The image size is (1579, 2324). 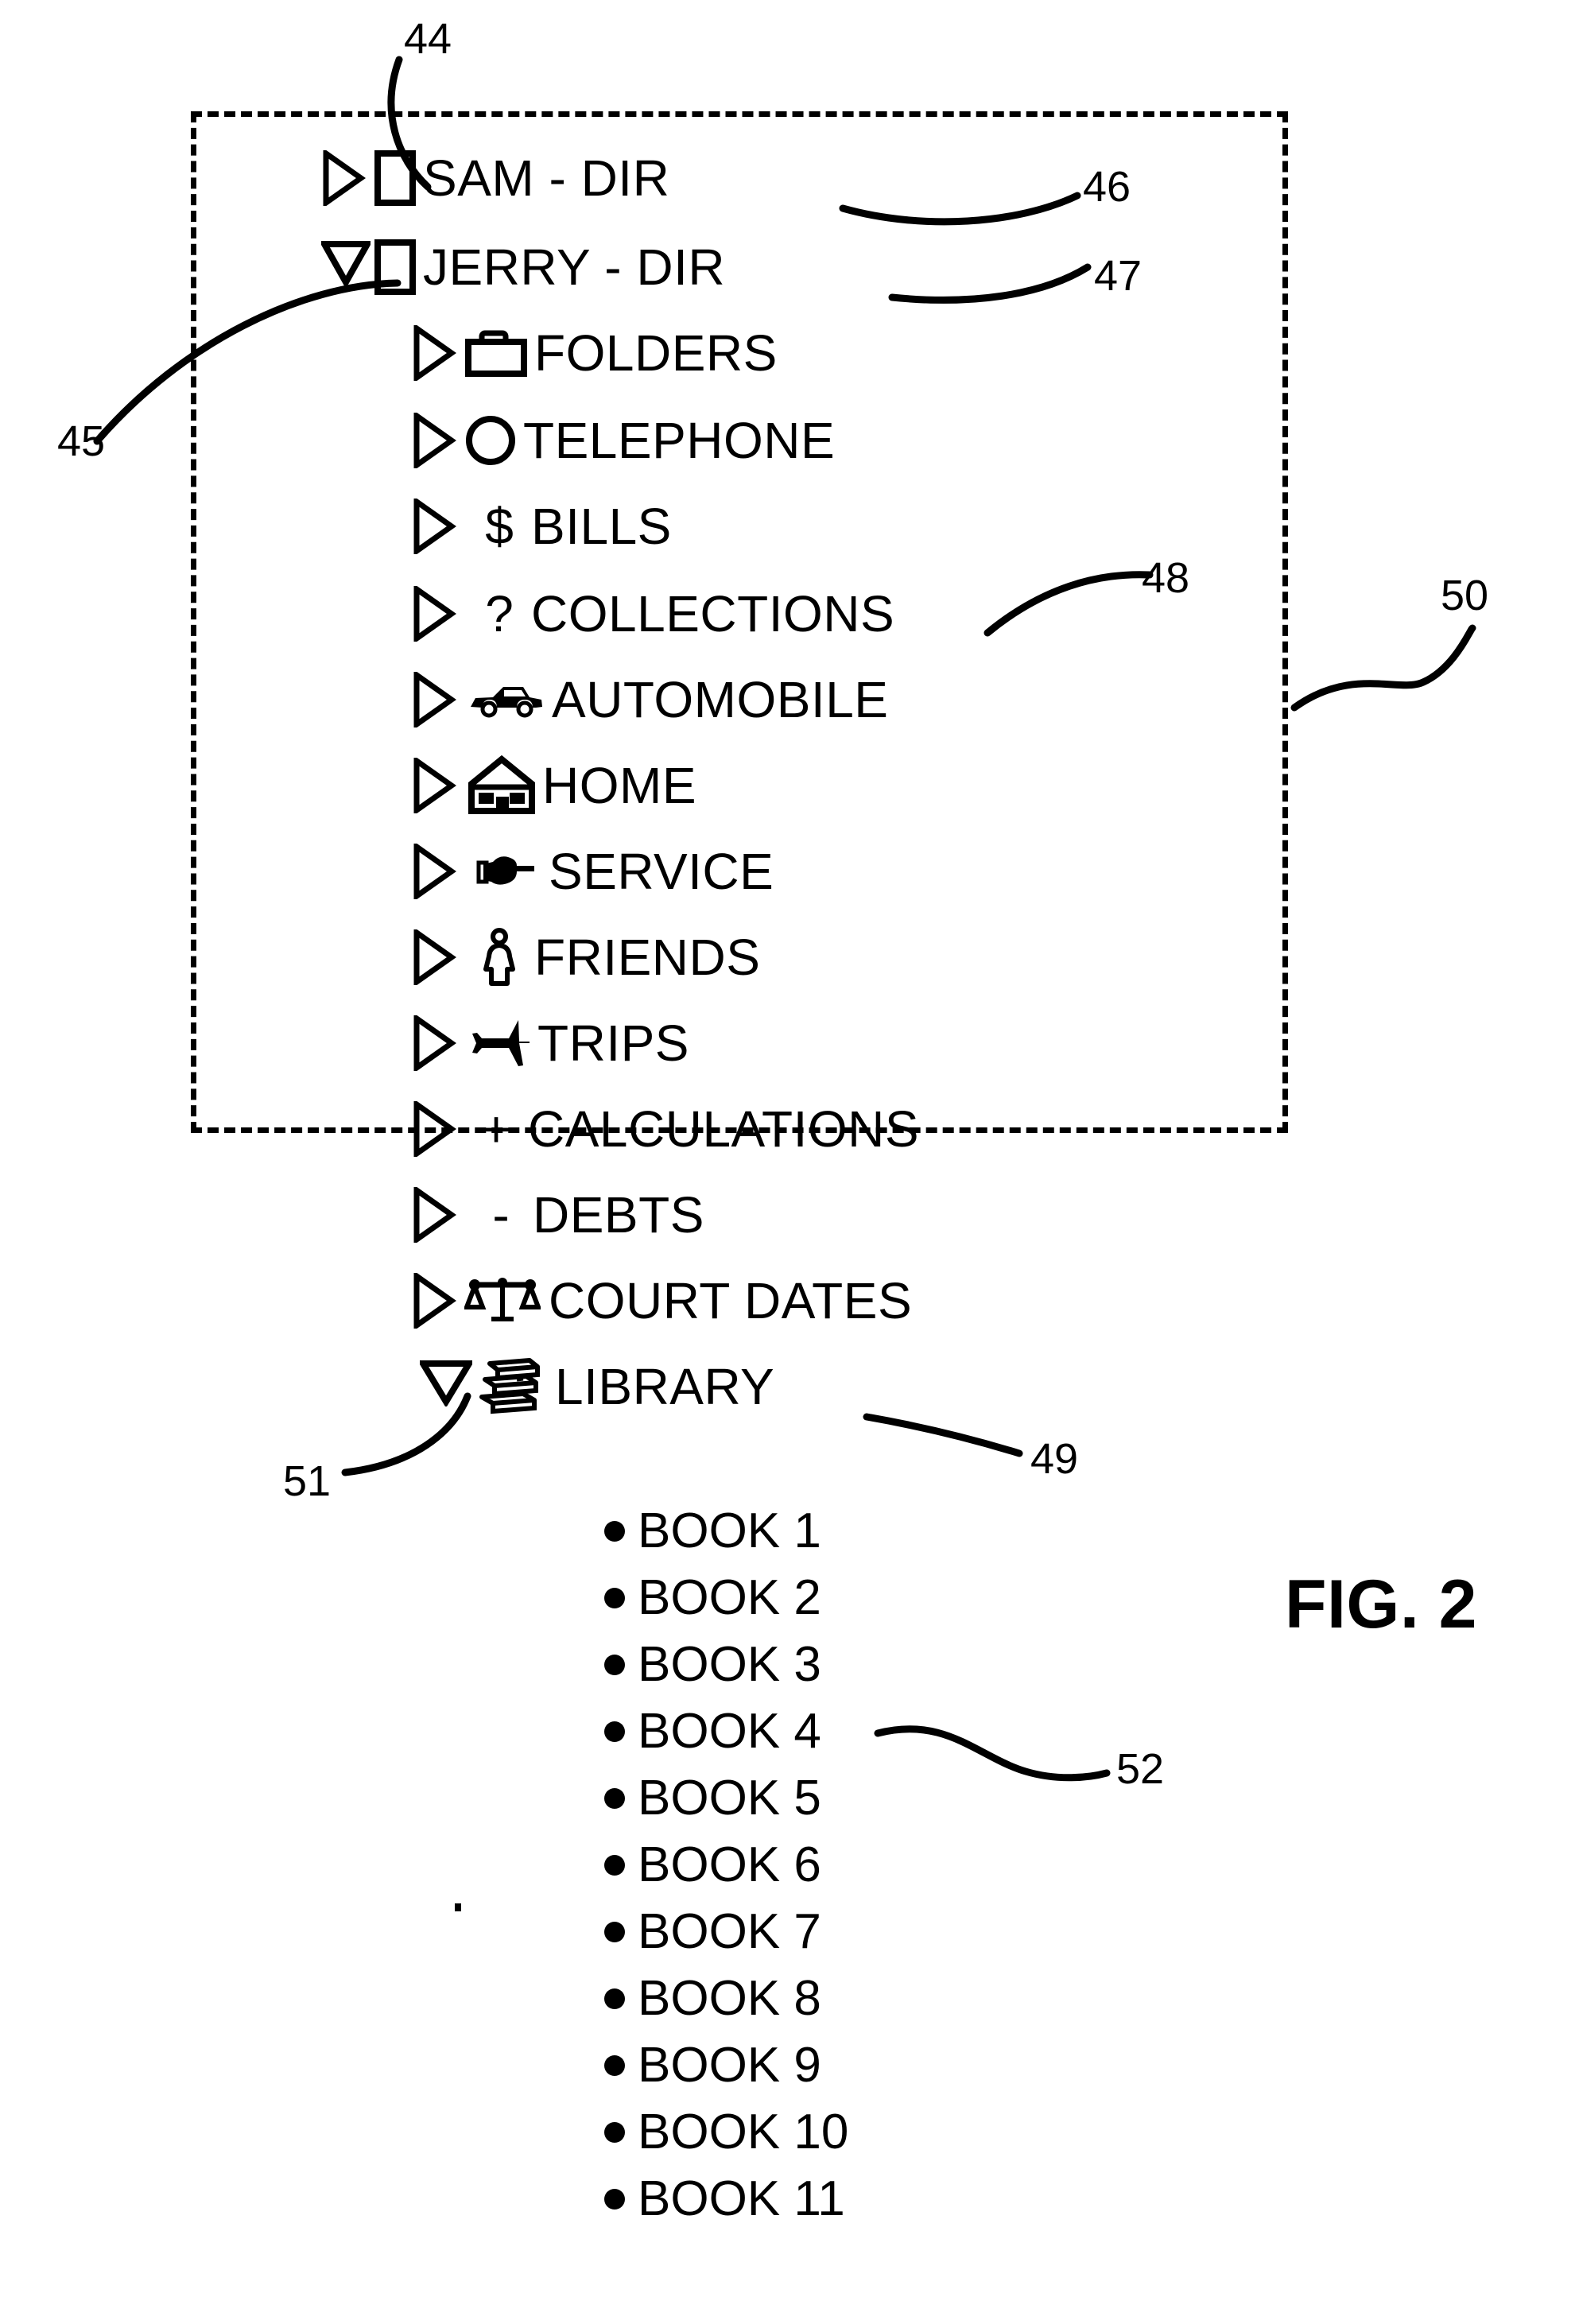 I want to click on book-label: BOOK 4, so click(x=729, y=1731).